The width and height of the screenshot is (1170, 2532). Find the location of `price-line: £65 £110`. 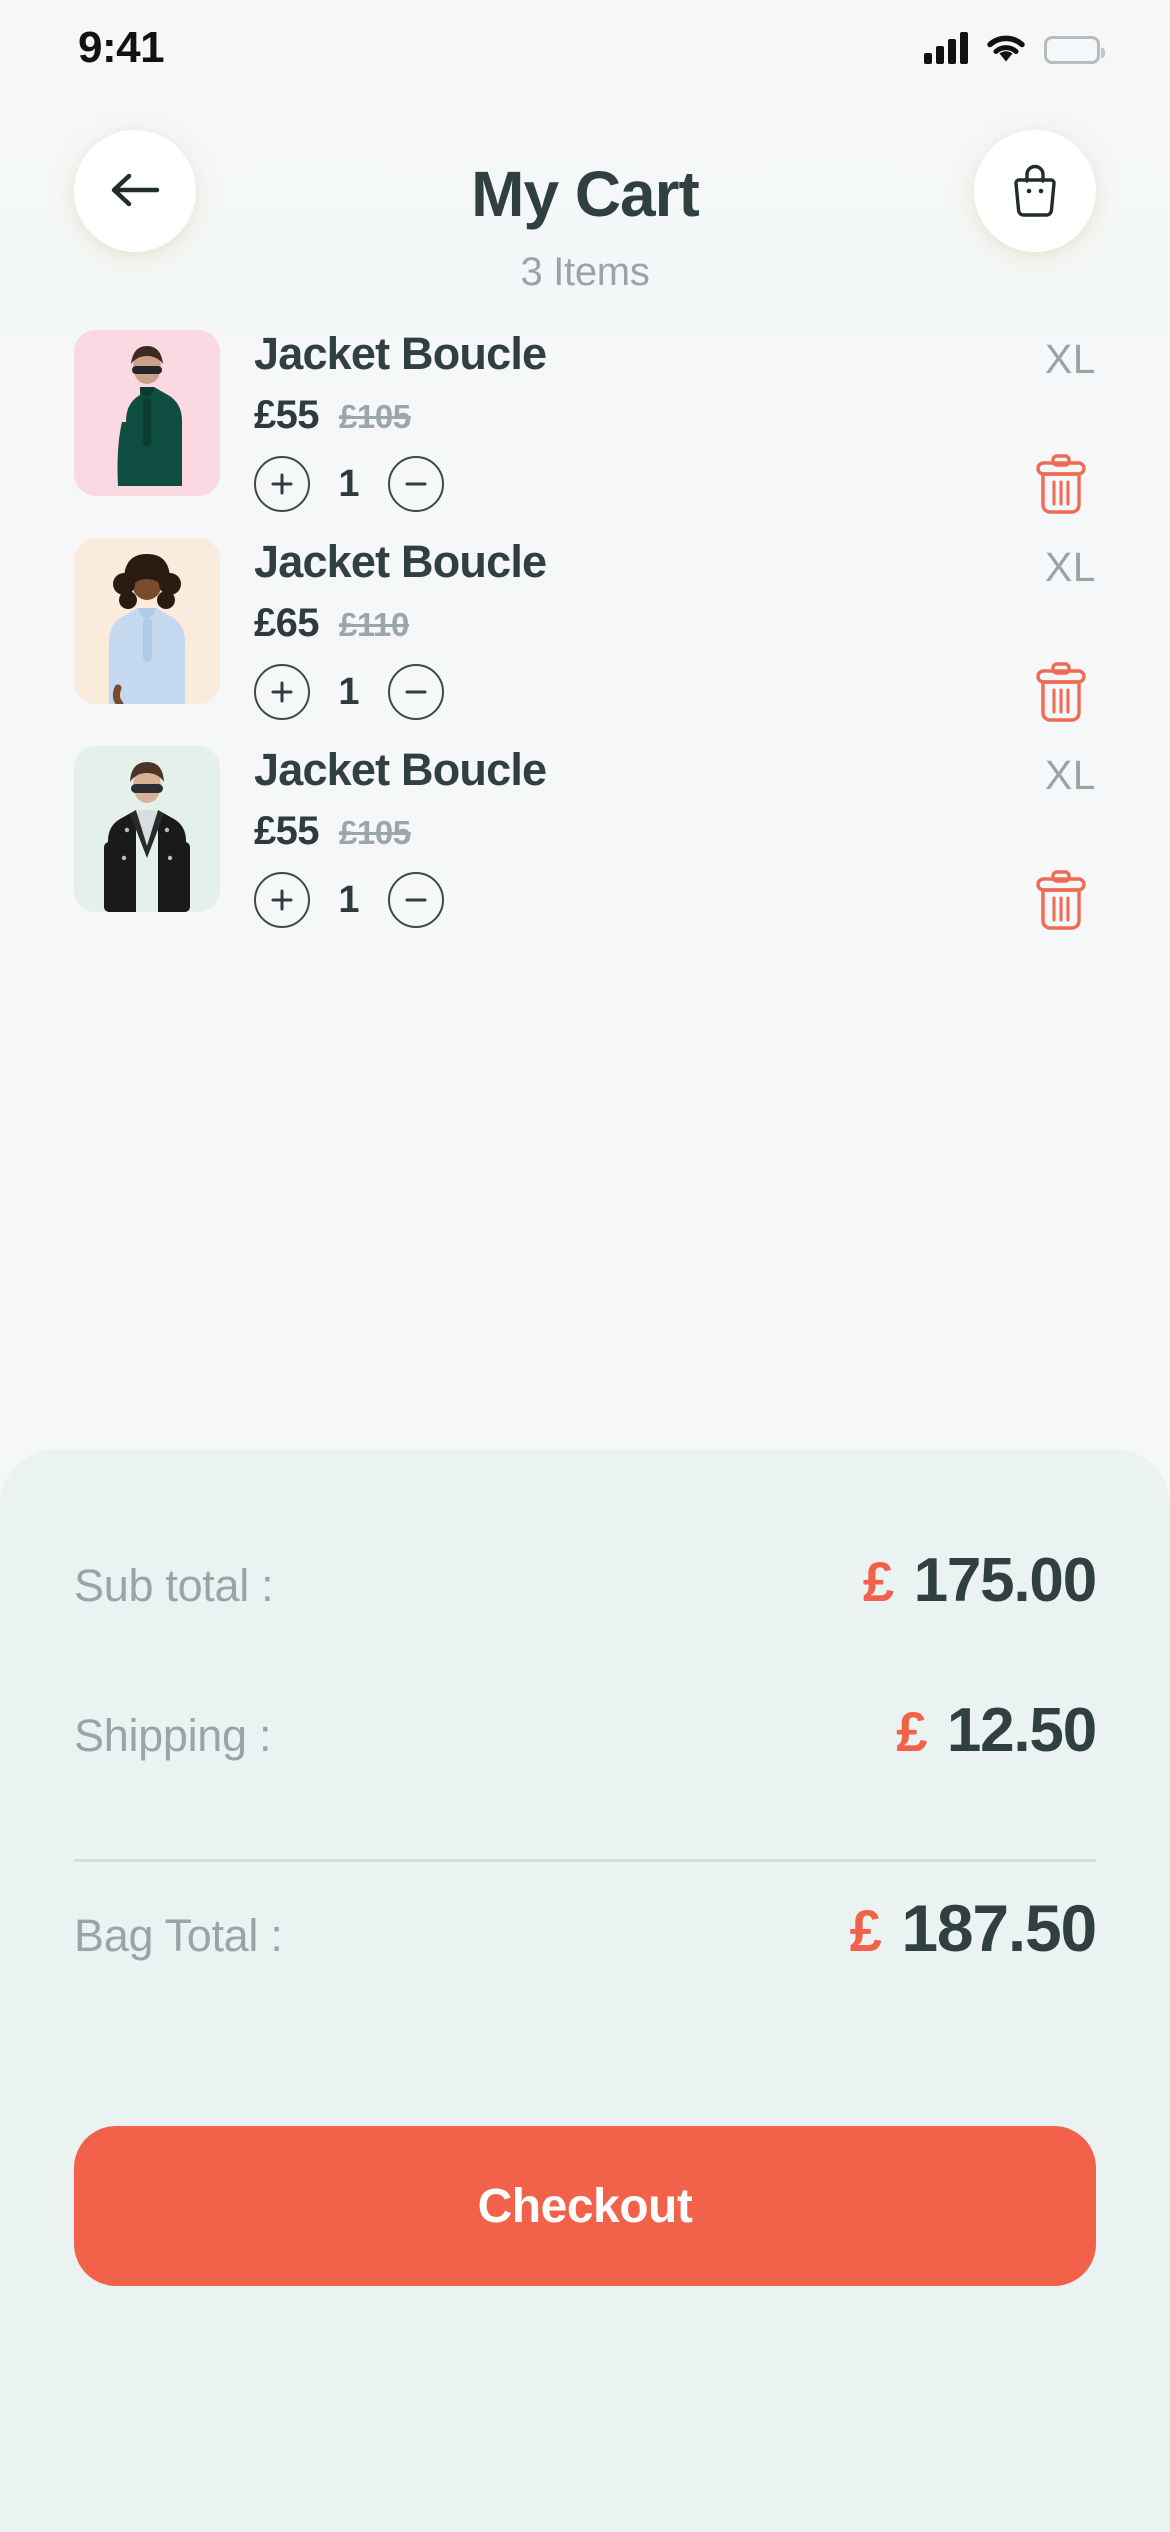

price-line: £65 £110 is located at coordinates (400, 623).